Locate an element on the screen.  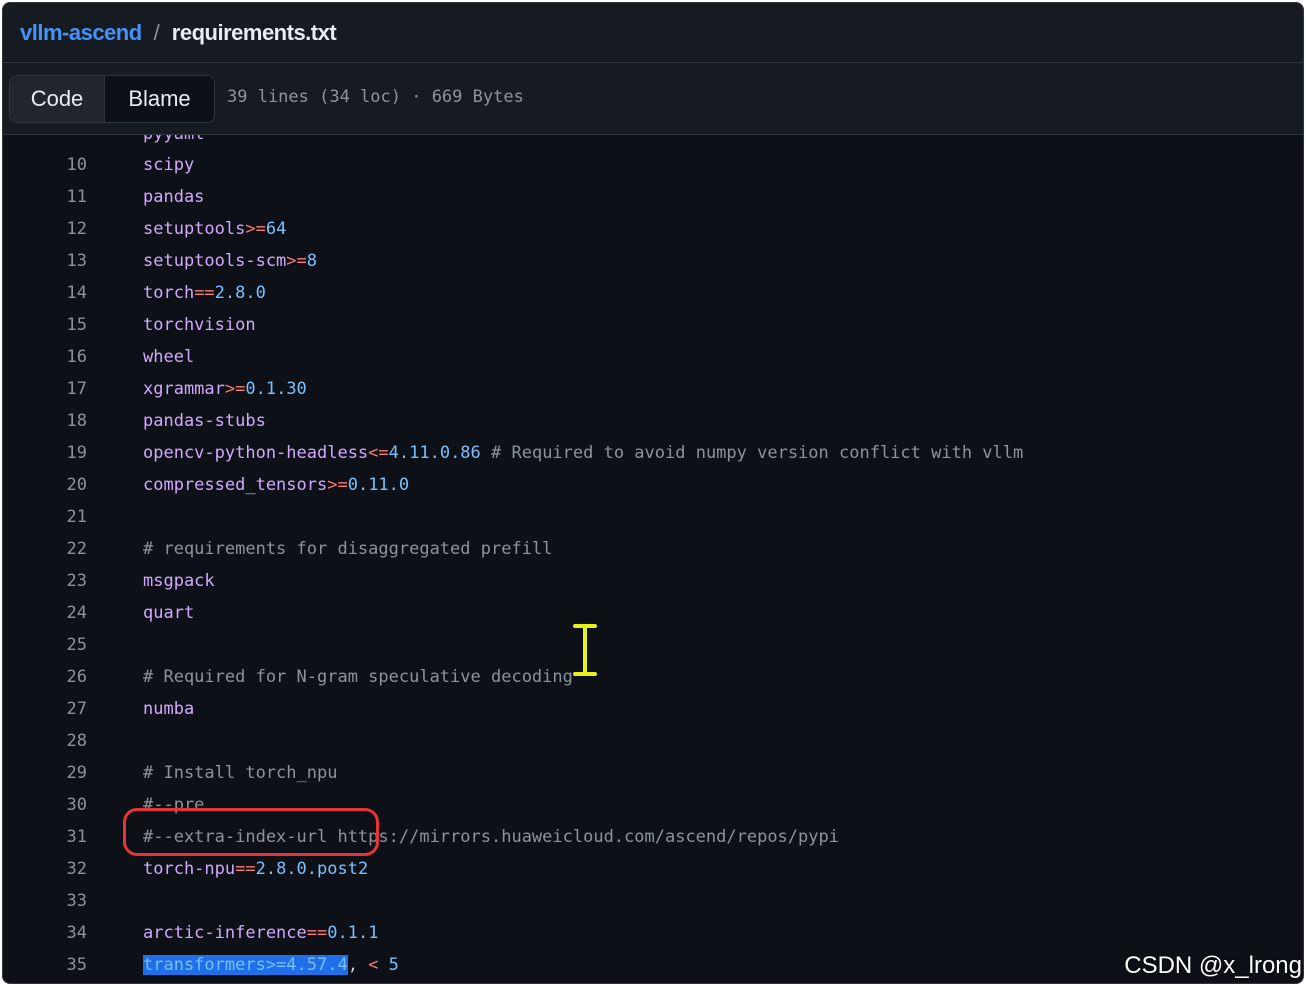
line-content: pandas-stubs is located at coordinates (204, 421).